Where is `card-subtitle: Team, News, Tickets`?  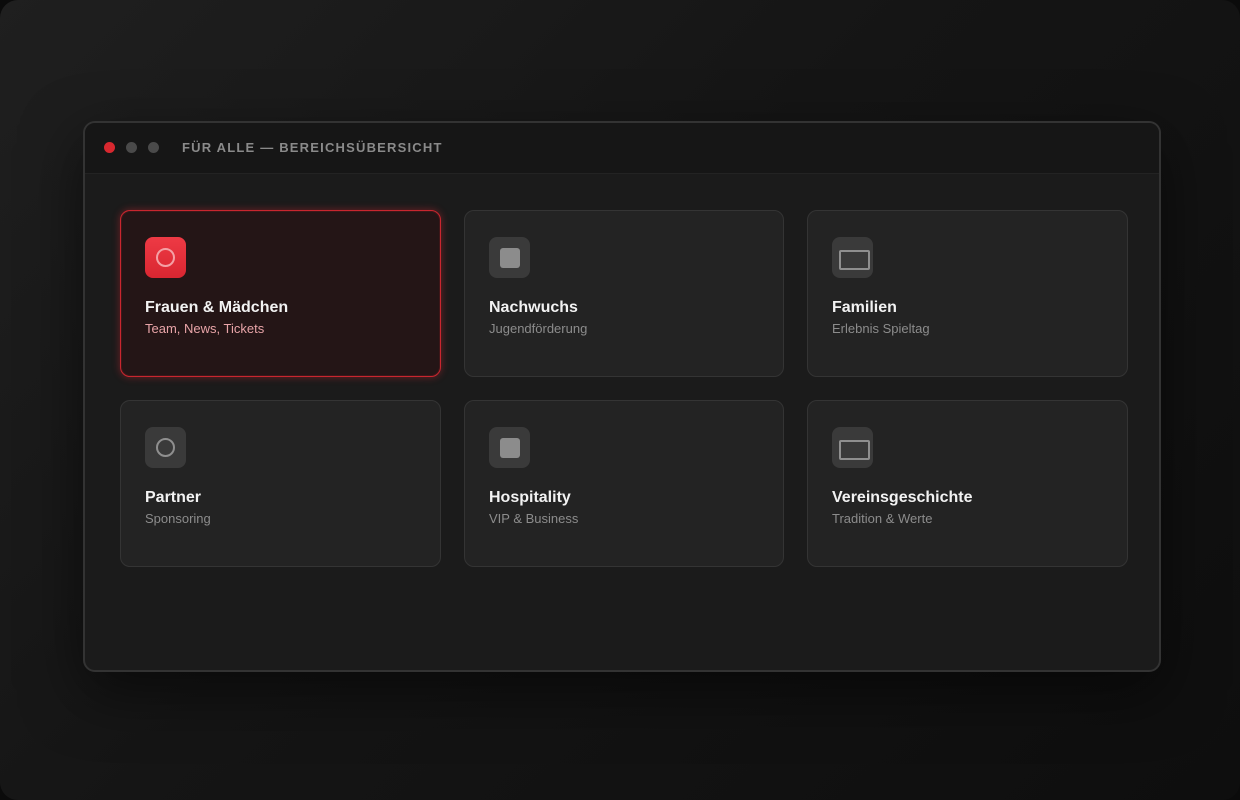 card-subtitle: Team, News, Tickets is located at coordinates (205, 328).